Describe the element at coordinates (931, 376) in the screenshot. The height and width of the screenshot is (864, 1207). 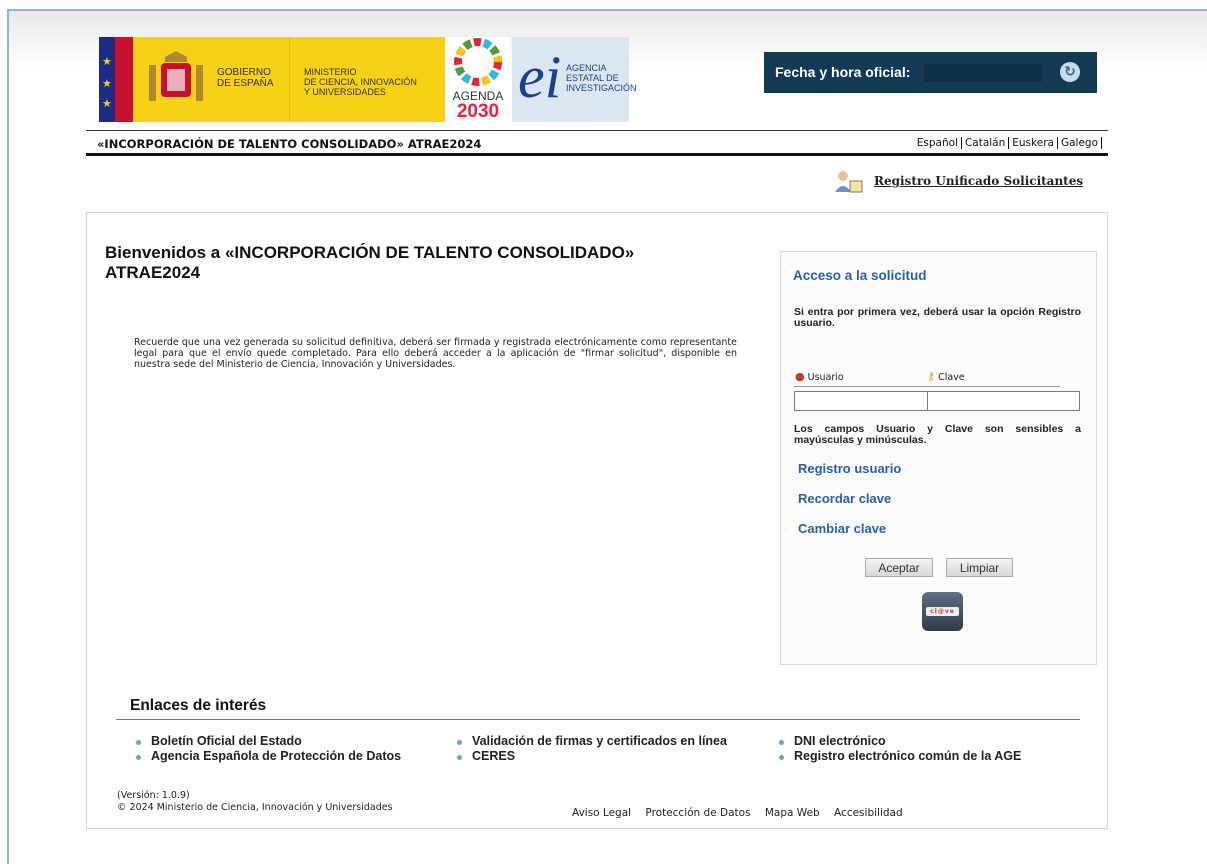
I see `key-icon: ⚷` at that location.